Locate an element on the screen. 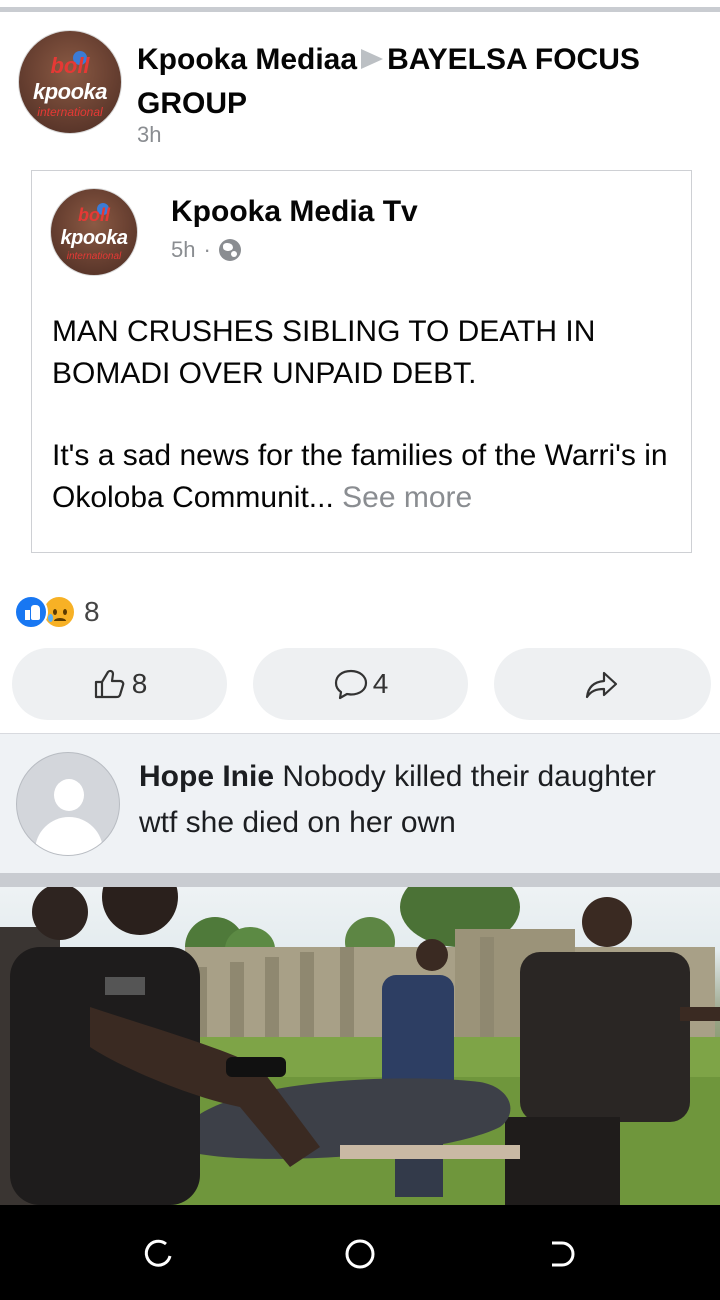 The width and height of the screenshot is (720, 1300). author-link: Kpooka Mediaa is located at coordinates (247, 59).